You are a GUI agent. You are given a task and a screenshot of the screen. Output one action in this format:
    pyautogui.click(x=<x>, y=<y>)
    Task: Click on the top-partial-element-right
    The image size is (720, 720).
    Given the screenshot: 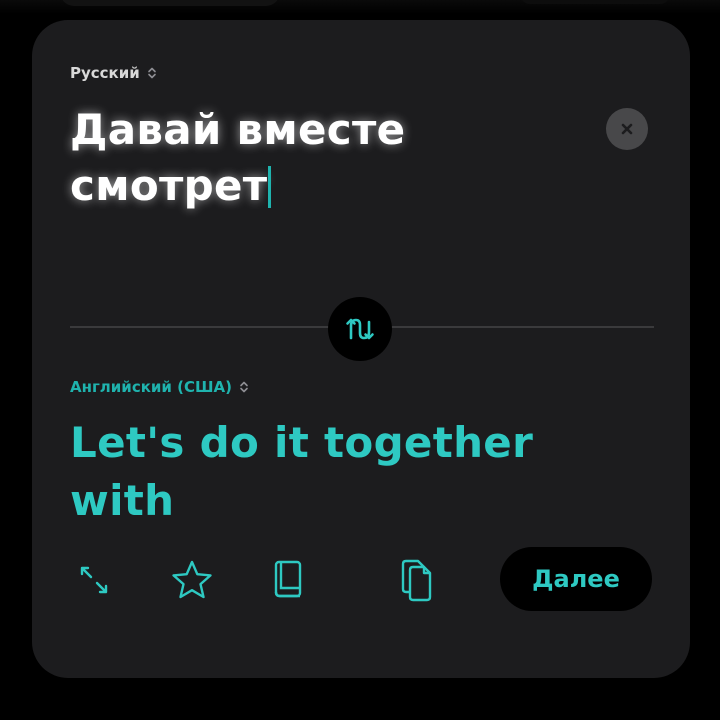 What is the action you would take?
    pyautogui.click(x=595, y=2)
    